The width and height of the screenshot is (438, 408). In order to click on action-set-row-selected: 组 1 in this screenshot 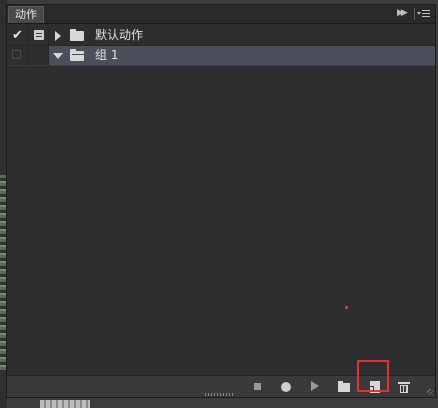, I will do `click(221, 56)`.